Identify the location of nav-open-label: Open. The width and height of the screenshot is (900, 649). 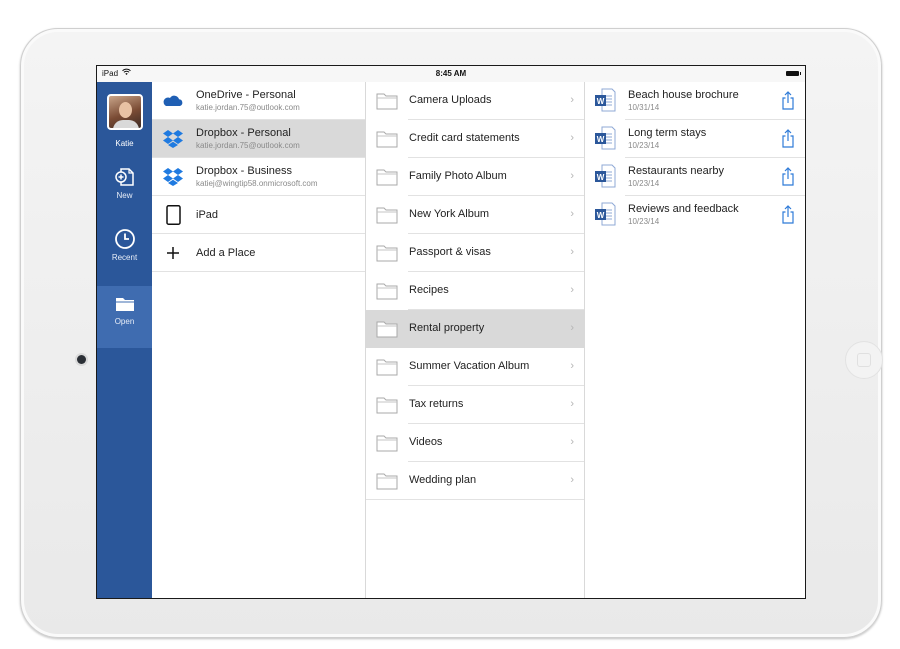
(124, 321).